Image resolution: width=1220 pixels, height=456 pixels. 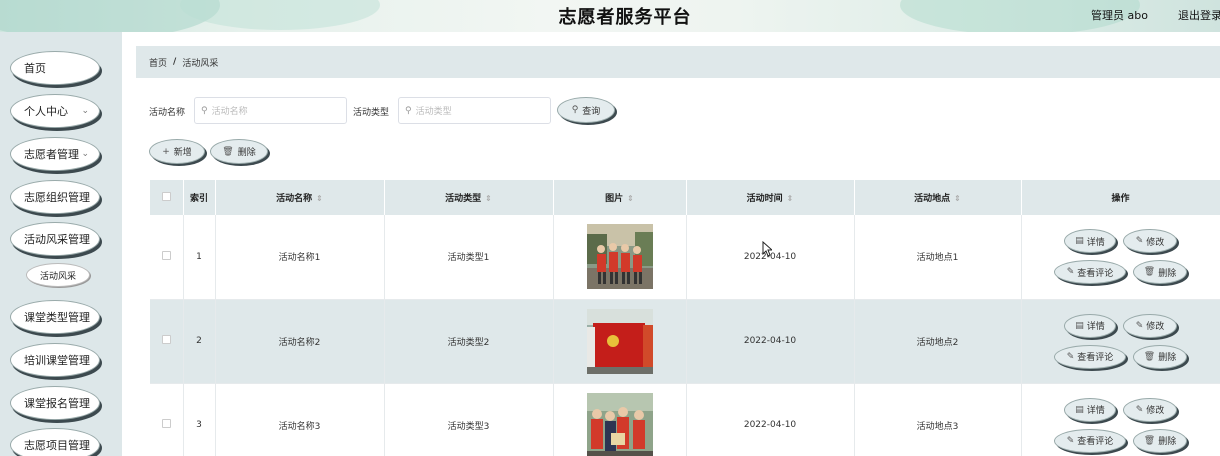 I want to click on activity-name-input: ⚲ 活动名称, so click(x=270, y=110).